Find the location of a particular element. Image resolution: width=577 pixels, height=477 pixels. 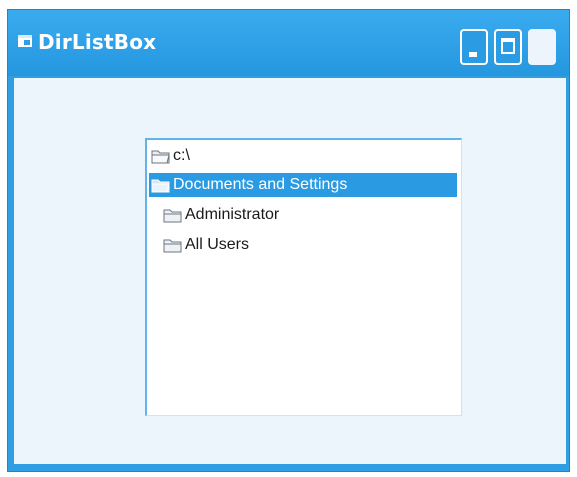

dir-item-all-users: All Users is located at coordinates (206, 245).